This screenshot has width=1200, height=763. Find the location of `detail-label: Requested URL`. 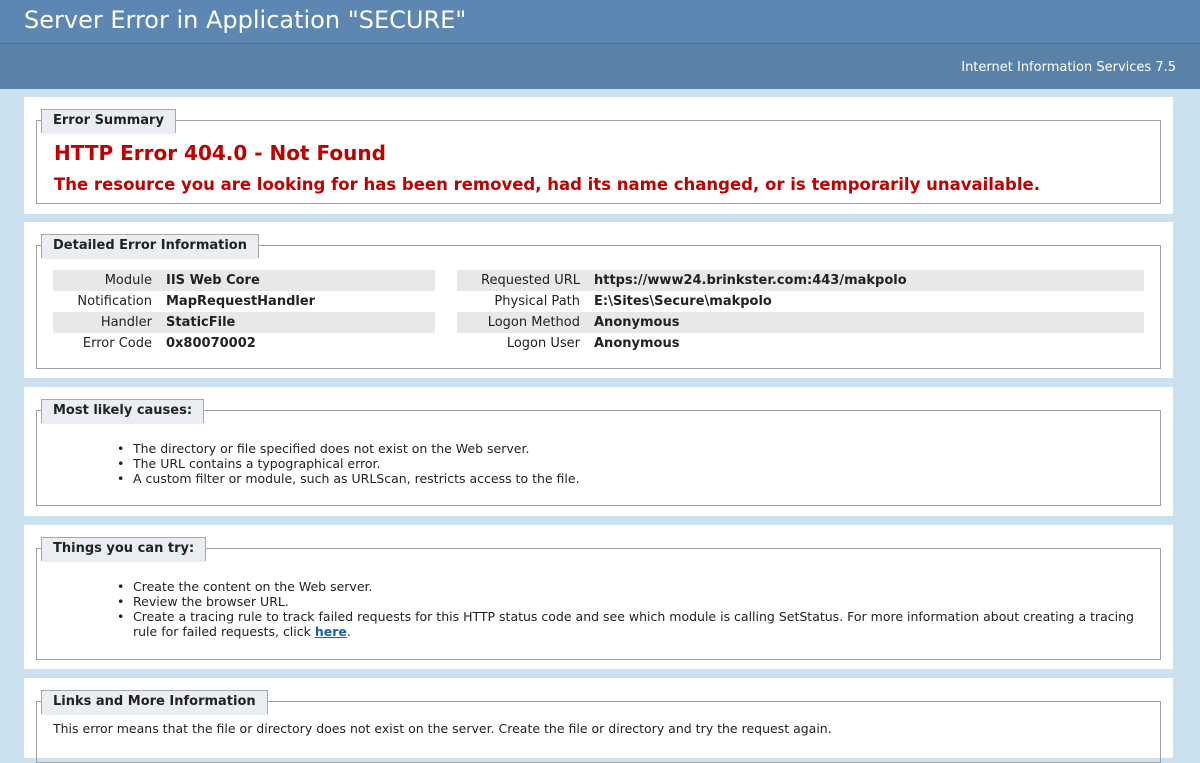

detail-label: Requested URL is located at coordinates (522, 280).